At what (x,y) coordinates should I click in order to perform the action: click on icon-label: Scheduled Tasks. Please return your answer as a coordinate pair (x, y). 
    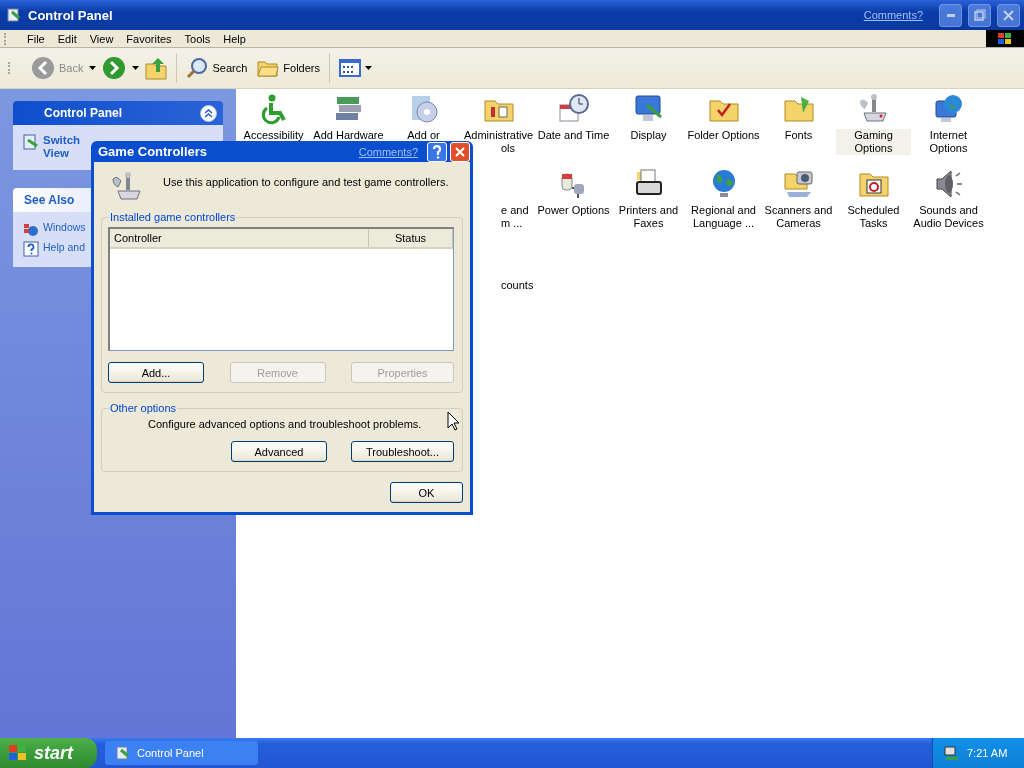
    Looking at the image, I should click on (873, 217).